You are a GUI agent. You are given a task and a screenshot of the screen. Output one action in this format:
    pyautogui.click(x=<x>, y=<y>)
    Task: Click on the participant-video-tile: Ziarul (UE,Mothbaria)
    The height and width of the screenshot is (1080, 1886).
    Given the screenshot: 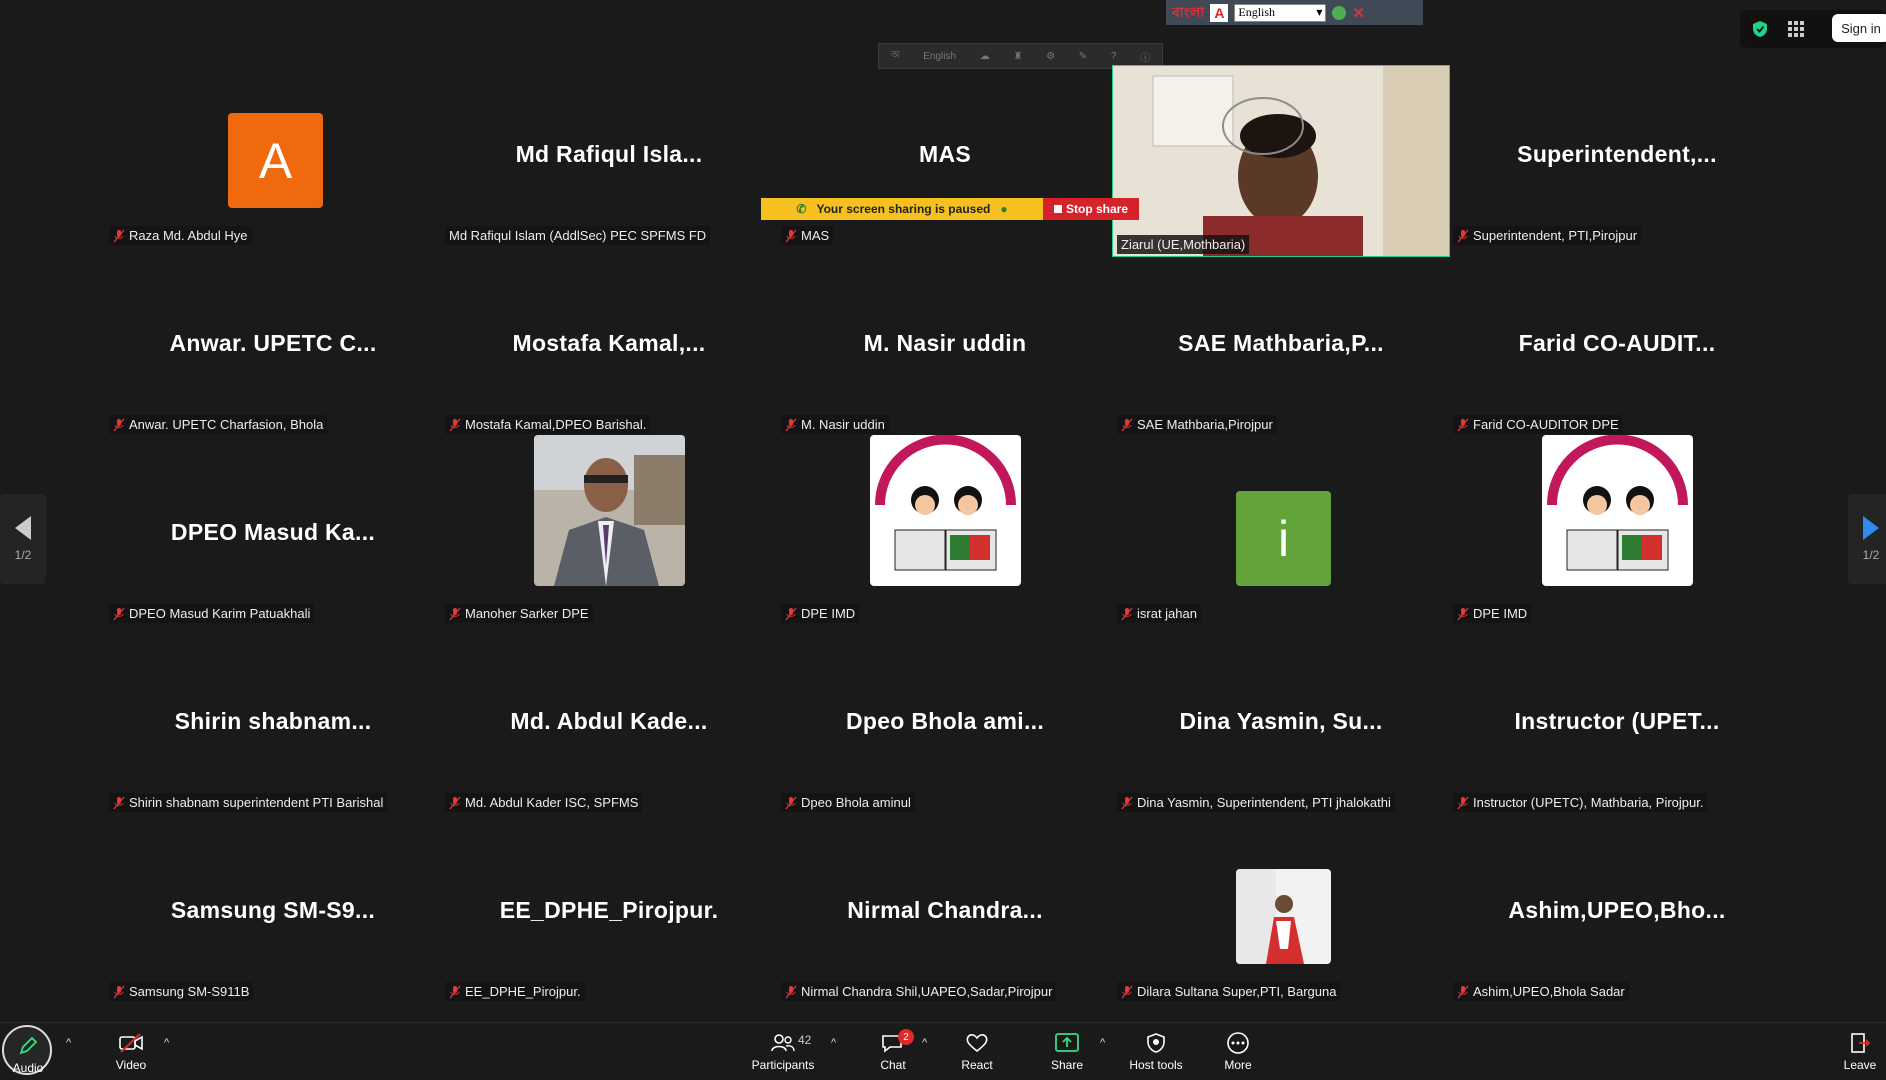 What is the action you would take?
    pyautogui.click(x=1281, y=161)
    